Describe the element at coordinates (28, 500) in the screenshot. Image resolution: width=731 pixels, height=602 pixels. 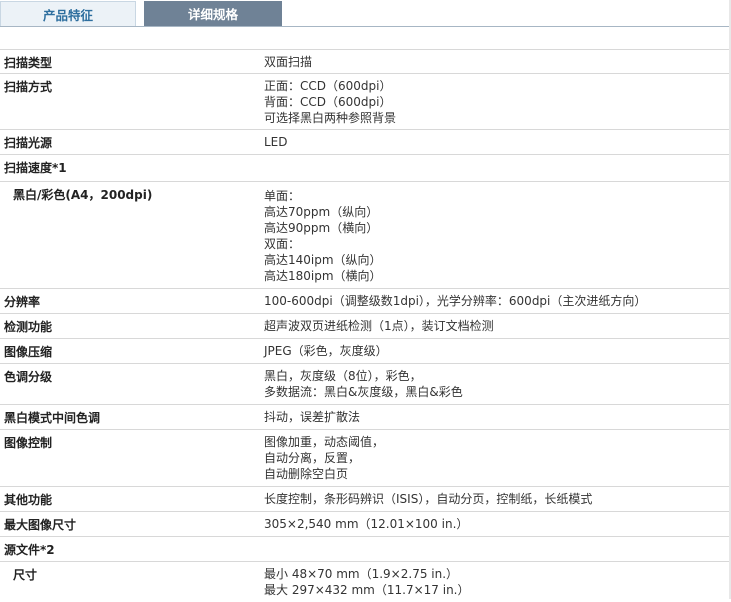
I see `spec-label: 其他功能` at that location.